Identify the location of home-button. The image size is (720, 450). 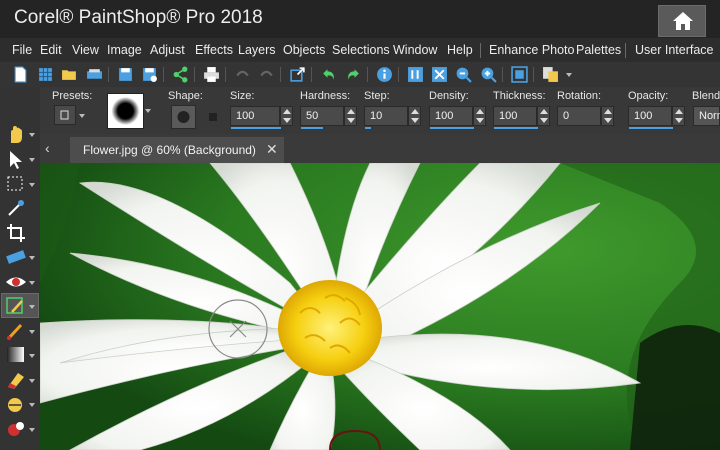
(682, 21).